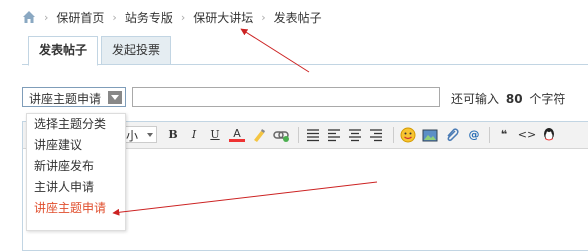  Describe the element at coordinates (527, 135) in the screenshot. I see `code-button: <>` at that location.